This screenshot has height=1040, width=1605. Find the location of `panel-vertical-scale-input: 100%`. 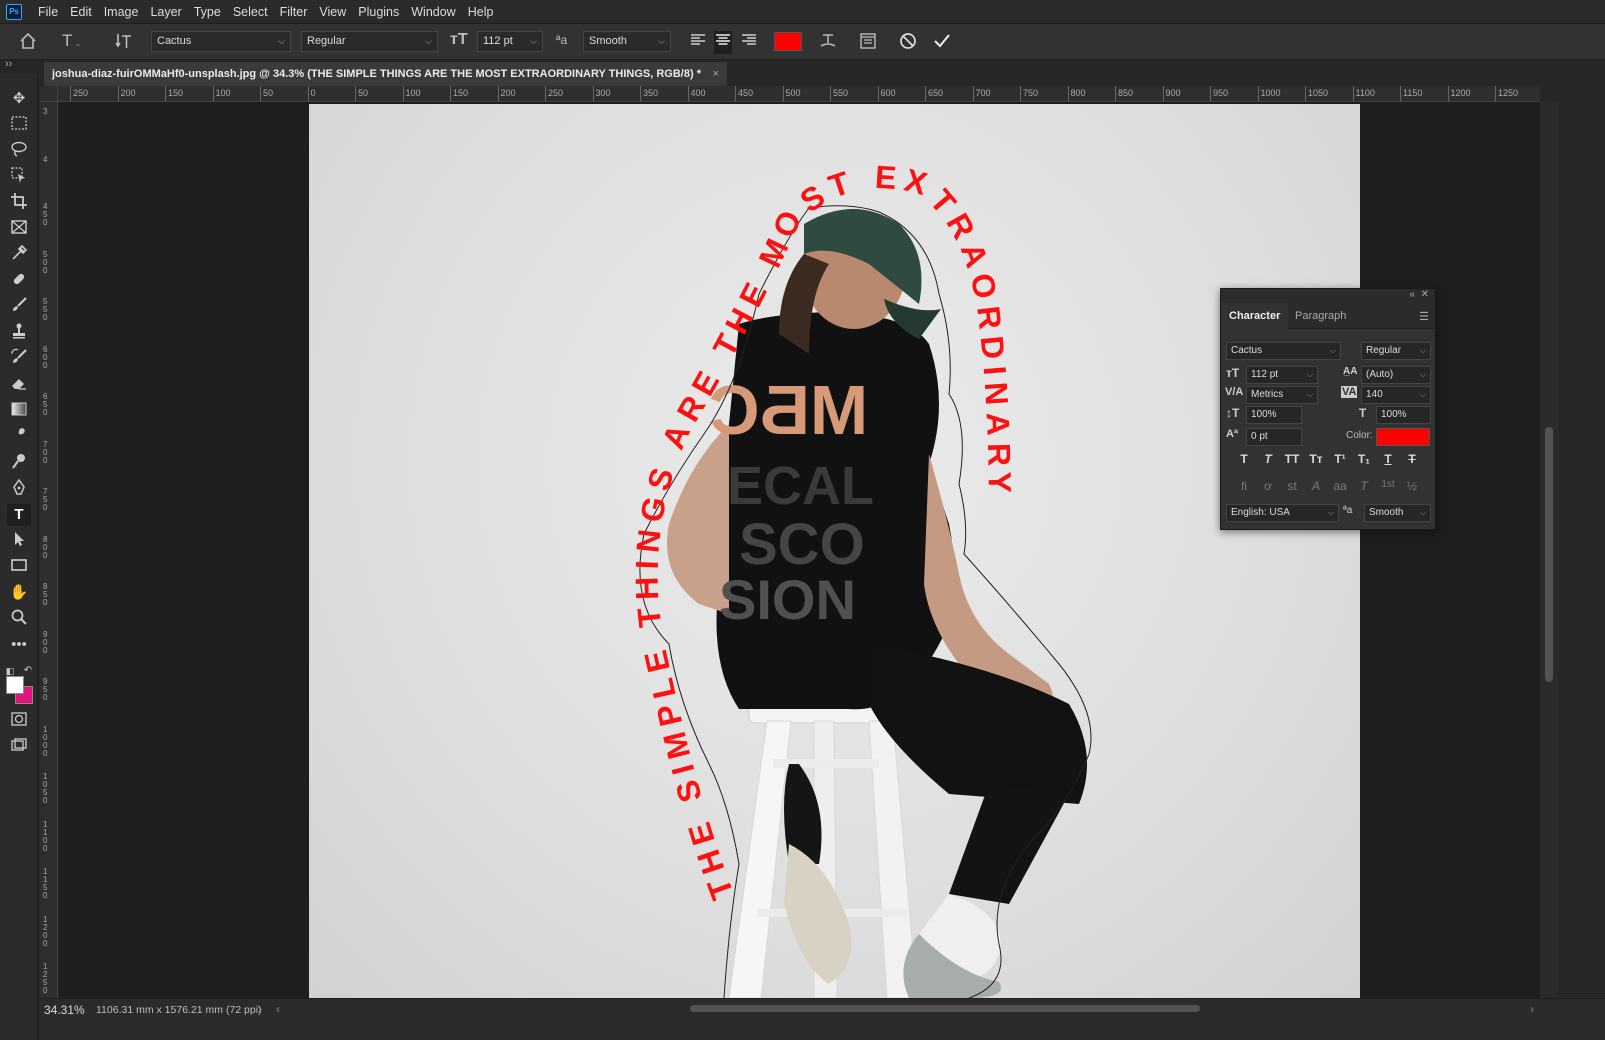

panel-vertical-scale-input: 100% is located at coordinates (1274, 415).